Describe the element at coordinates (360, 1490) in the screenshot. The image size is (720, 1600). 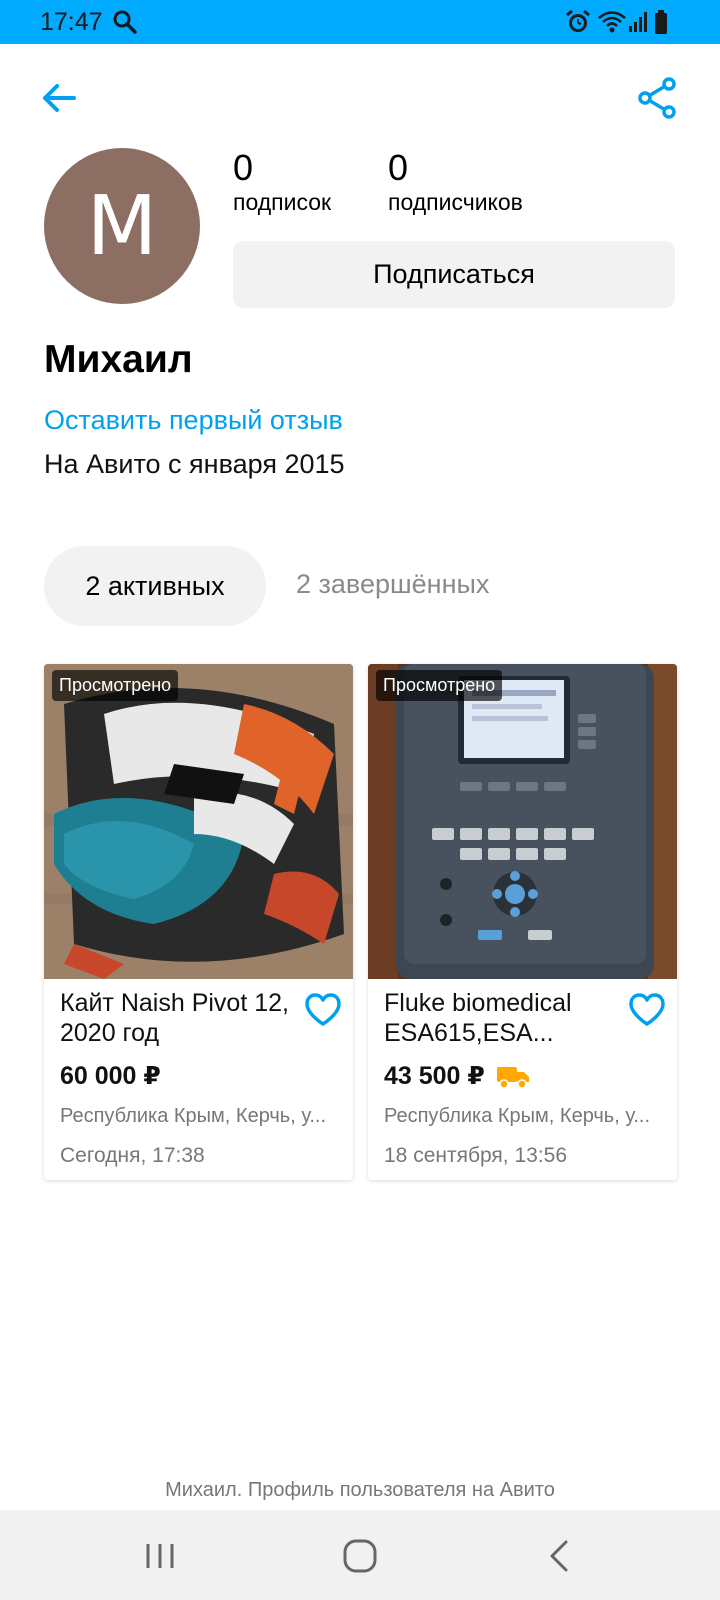
I see `page-caption: Михаил. Профиль пользователя на Авито` at that location.